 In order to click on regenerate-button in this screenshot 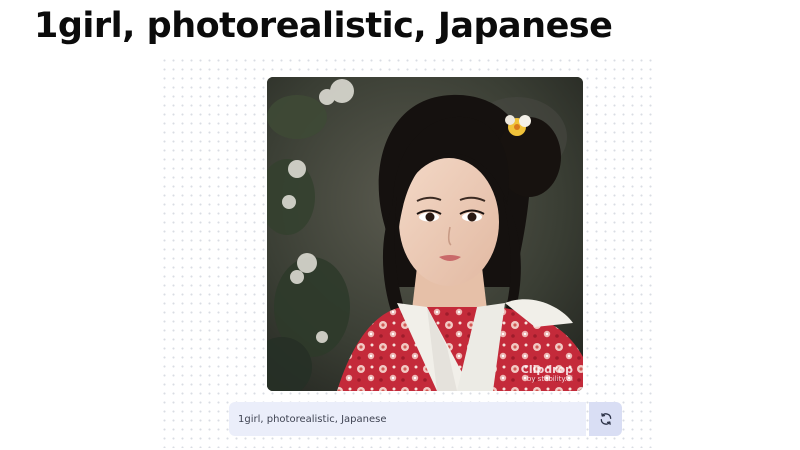, I will do `click(605, 419)`.